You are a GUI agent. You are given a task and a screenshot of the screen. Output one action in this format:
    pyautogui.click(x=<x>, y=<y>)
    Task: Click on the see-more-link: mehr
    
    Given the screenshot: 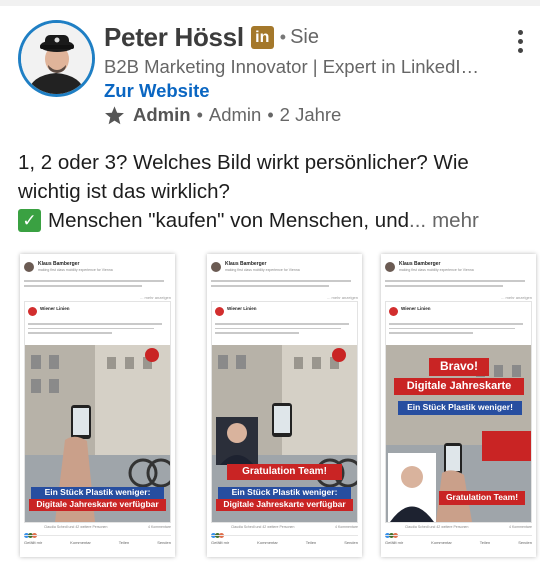 What is the action you would take?
    pyautogui.click(x=455, y=220)
    